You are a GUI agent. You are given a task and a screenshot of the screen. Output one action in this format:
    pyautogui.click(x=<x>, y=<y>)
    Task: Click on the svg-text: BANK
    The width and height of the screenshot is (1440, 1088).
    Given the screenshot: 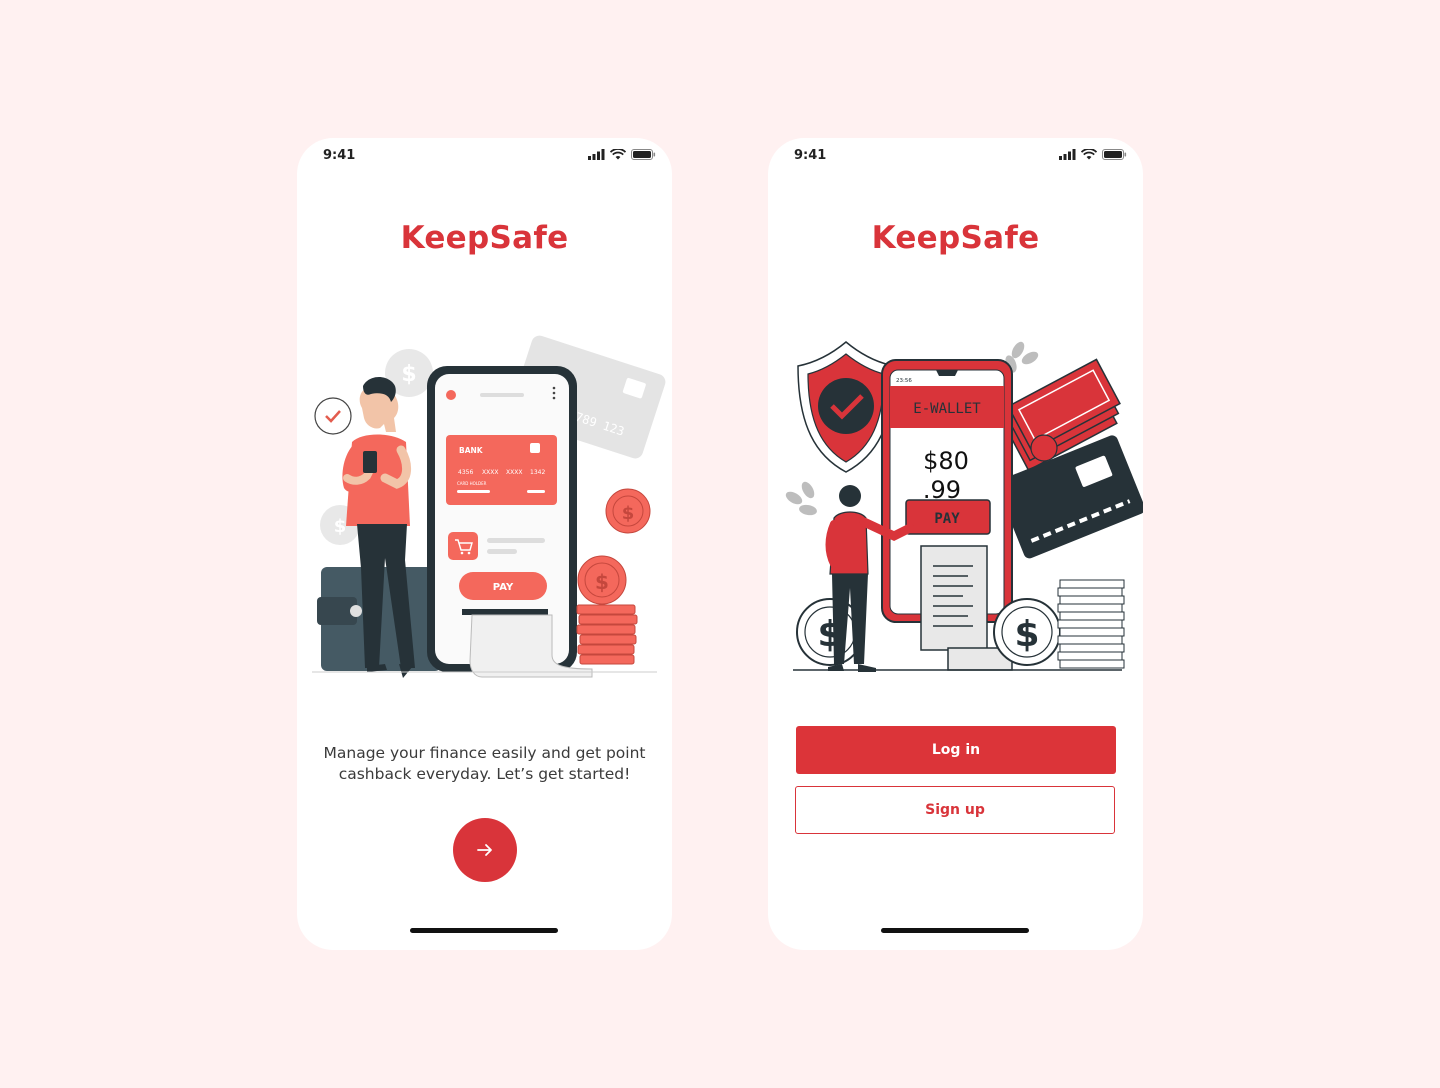 What is the action you would take?
    pyautogui.click(x=471, y=450)
    